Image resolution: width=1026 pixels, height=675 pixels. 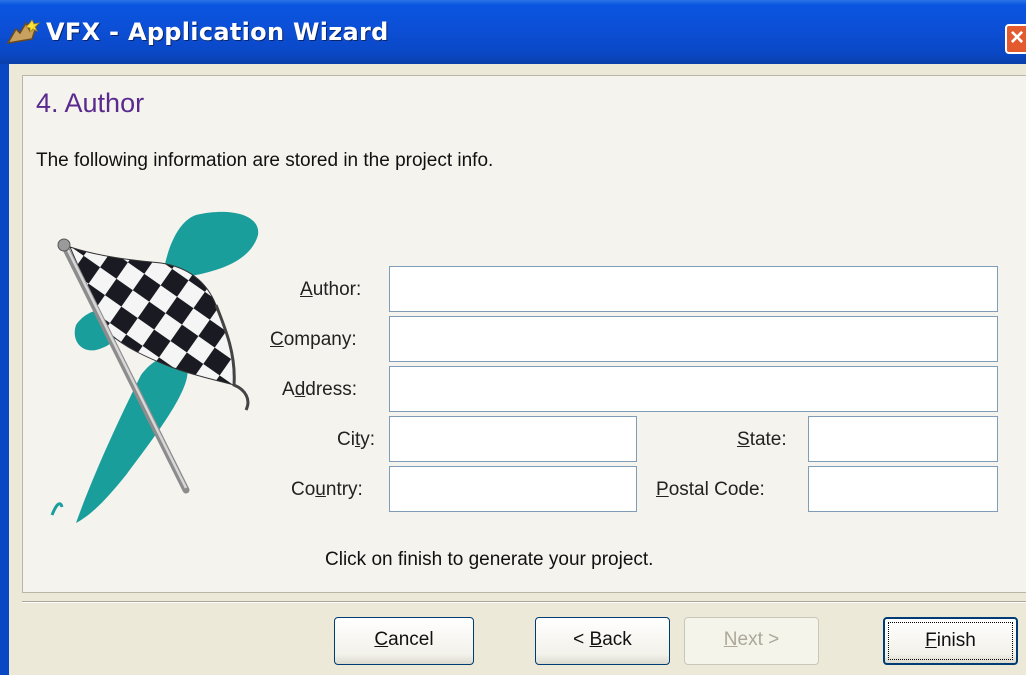 What do you see at coordinates (154, 367) in the screenshot?
I see `checkered-flag-icon` at bounding box center [154, 367].